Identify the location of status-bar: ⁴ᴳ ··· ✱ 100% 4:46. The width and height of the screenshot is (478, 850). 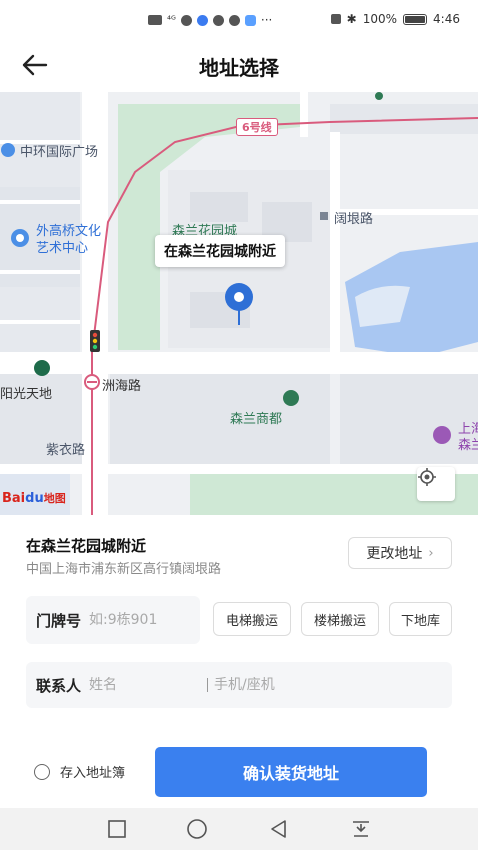
(239, 20).